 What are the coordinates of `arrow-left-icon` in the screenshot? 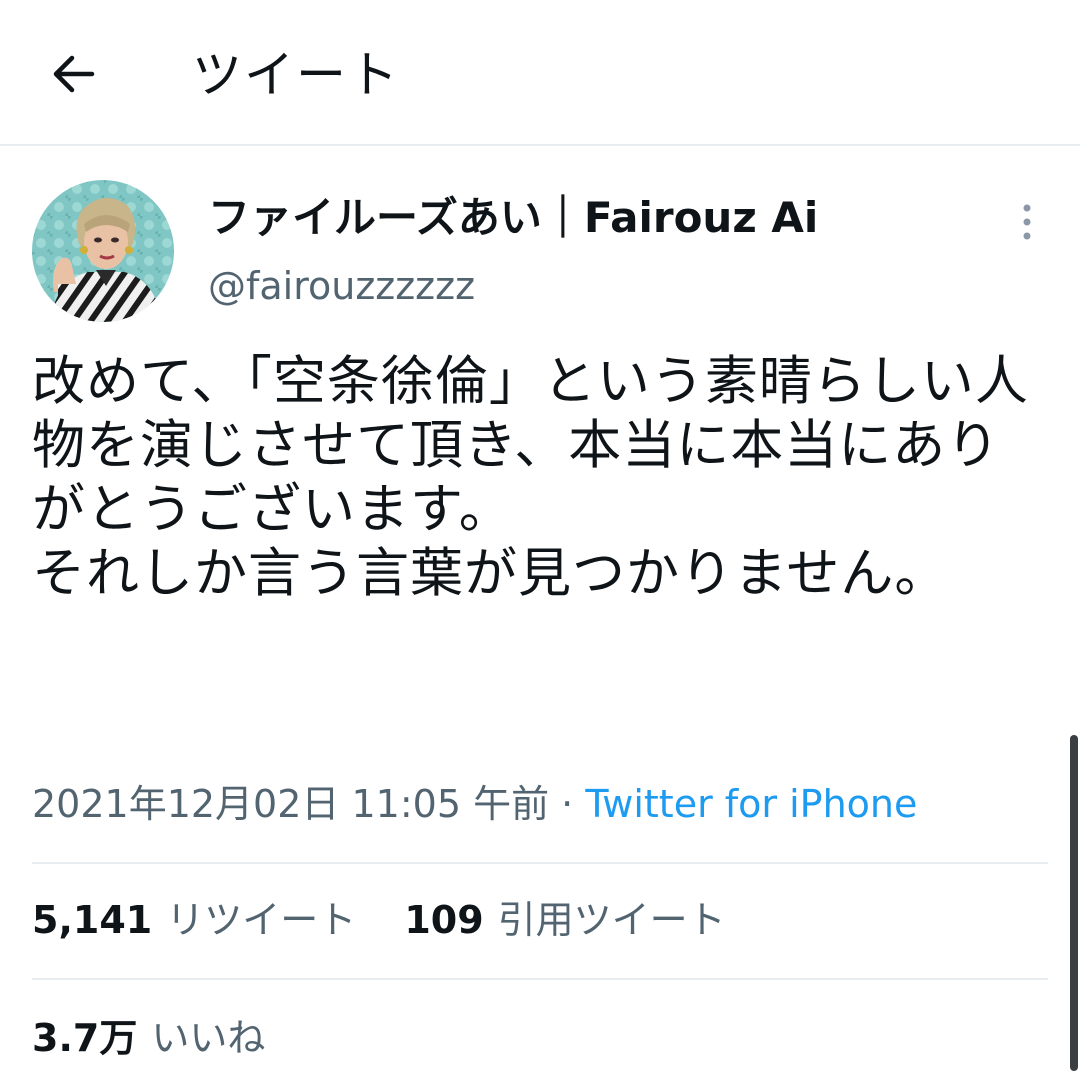 It's located at (74, 74).